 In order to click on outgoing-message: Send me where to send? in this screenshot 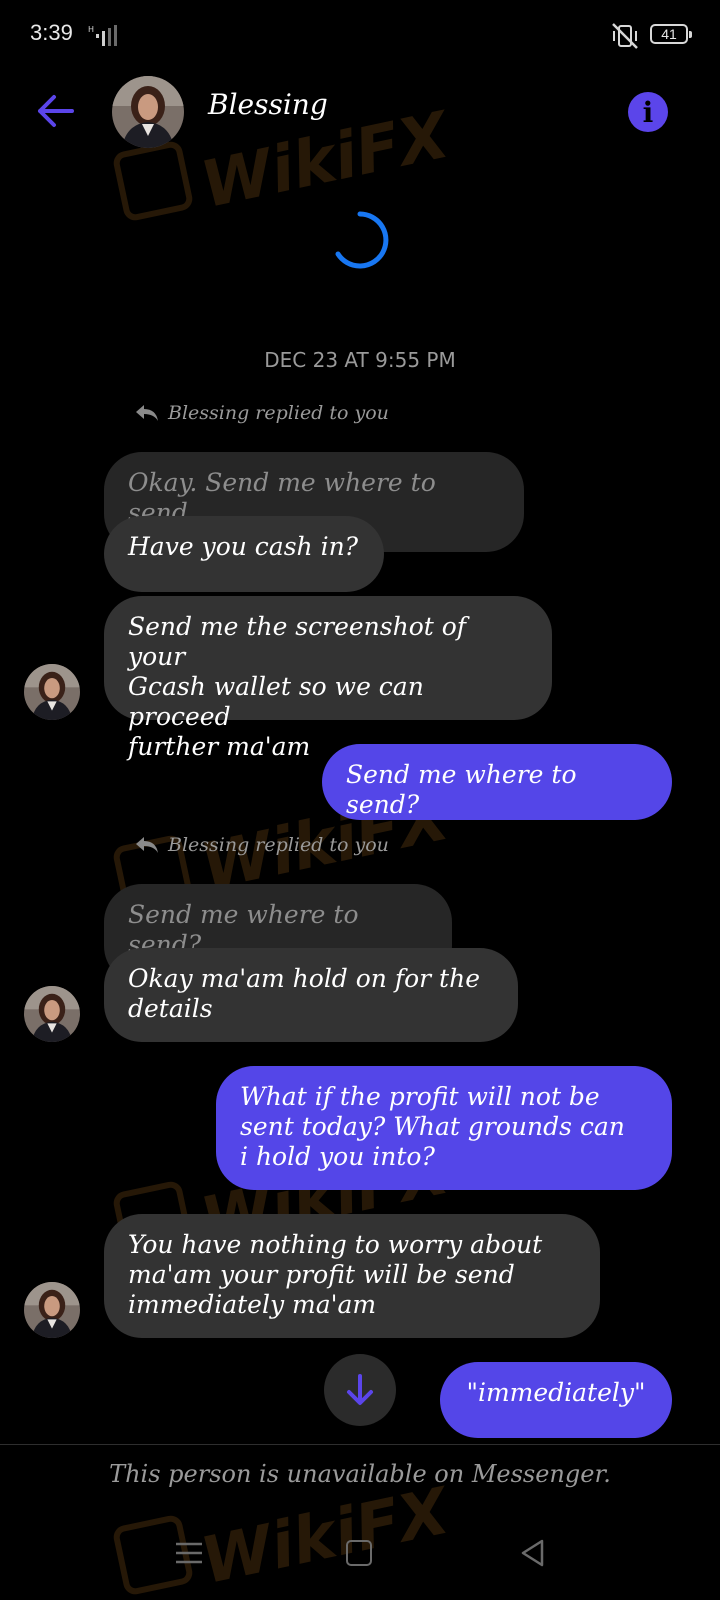, I will do `click(497, 782)`.